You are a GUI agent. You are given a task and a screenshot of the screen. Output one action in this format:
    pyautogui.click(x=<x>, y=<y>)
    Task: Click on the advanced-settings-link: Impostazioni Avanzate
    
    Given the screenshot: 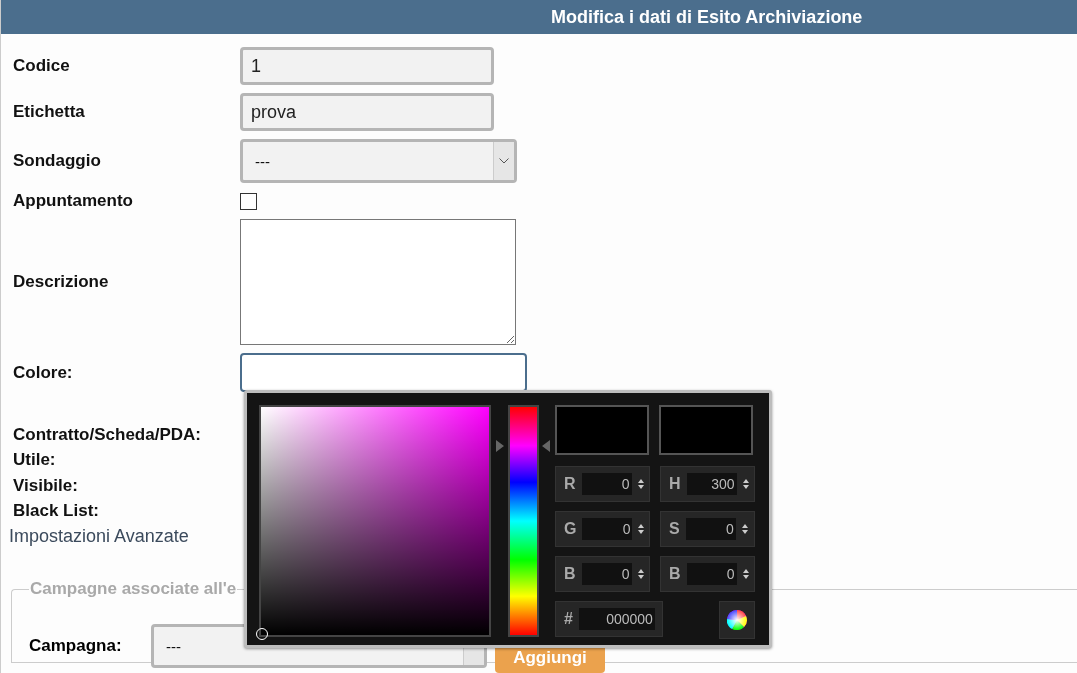 What is the action you would take?
    pyautogui.click(x=99, y=536)
    